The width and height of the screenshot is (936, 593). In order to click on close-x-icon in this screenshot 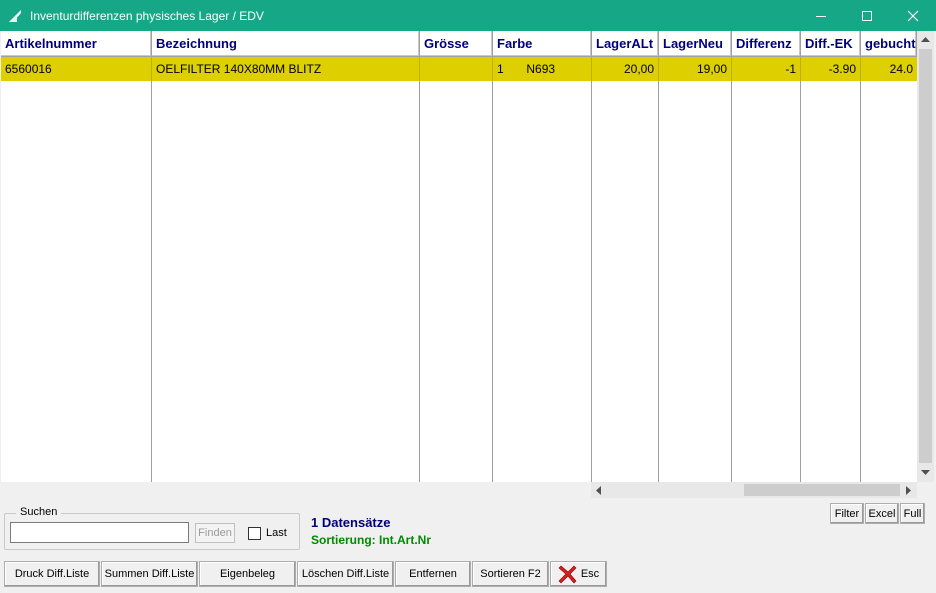, I will do `click(568, 574)`.